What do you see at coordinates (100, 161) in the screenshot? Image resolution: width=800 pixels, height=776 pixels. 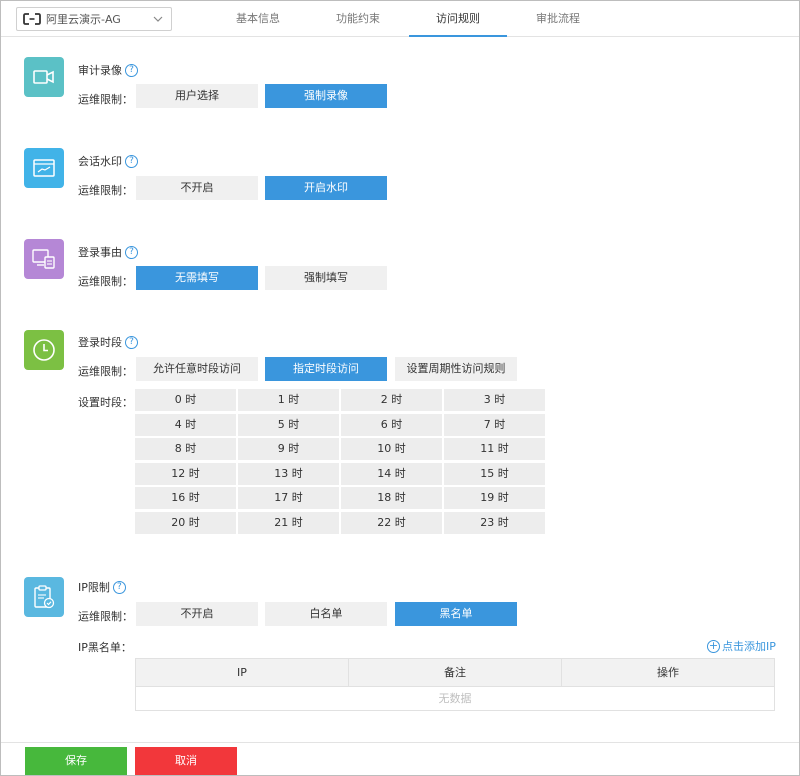 I see `watermark-title-text: 会话水印` at bounding box center [100, 161].